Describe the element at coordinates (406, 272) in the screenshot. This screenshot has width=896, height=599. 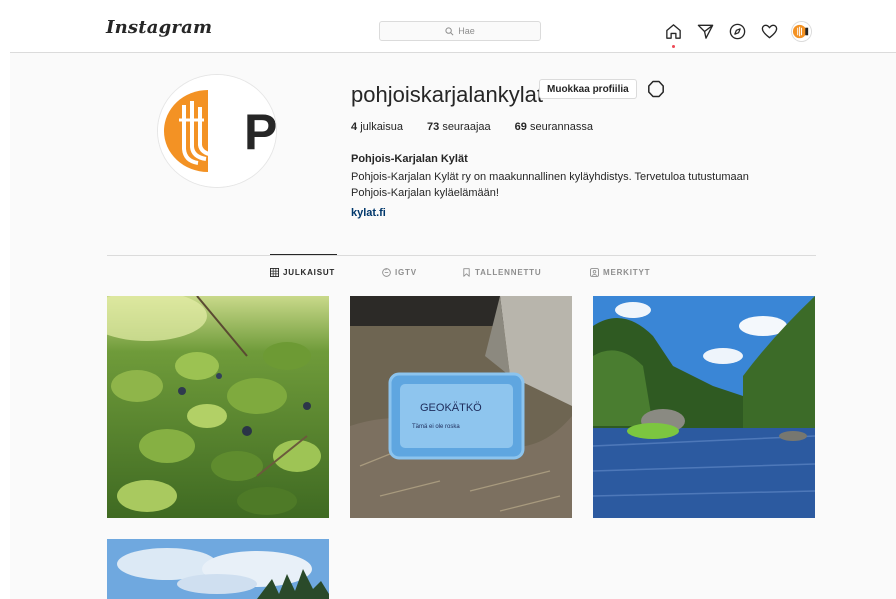
I see `tab-label: IGTV` at that location.